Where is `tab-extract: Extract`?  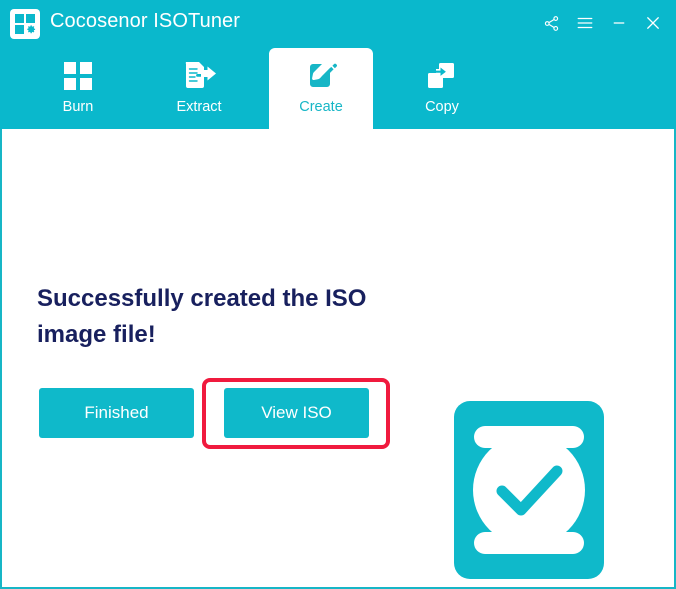 tab-extract: Extract is located at coordinates (199, 88).